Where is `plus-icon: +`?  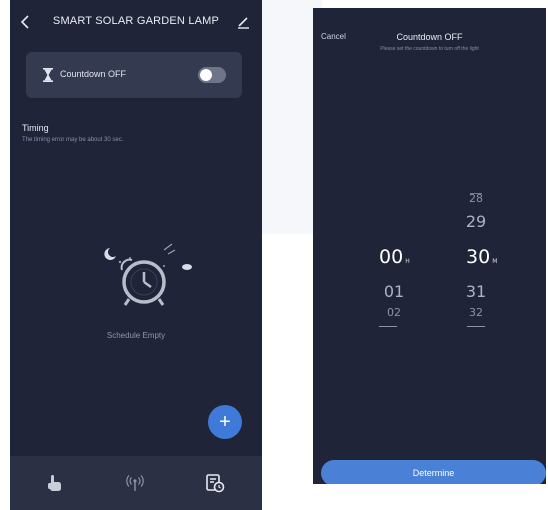 plus-icon: + is located at coordinates (225, 422).